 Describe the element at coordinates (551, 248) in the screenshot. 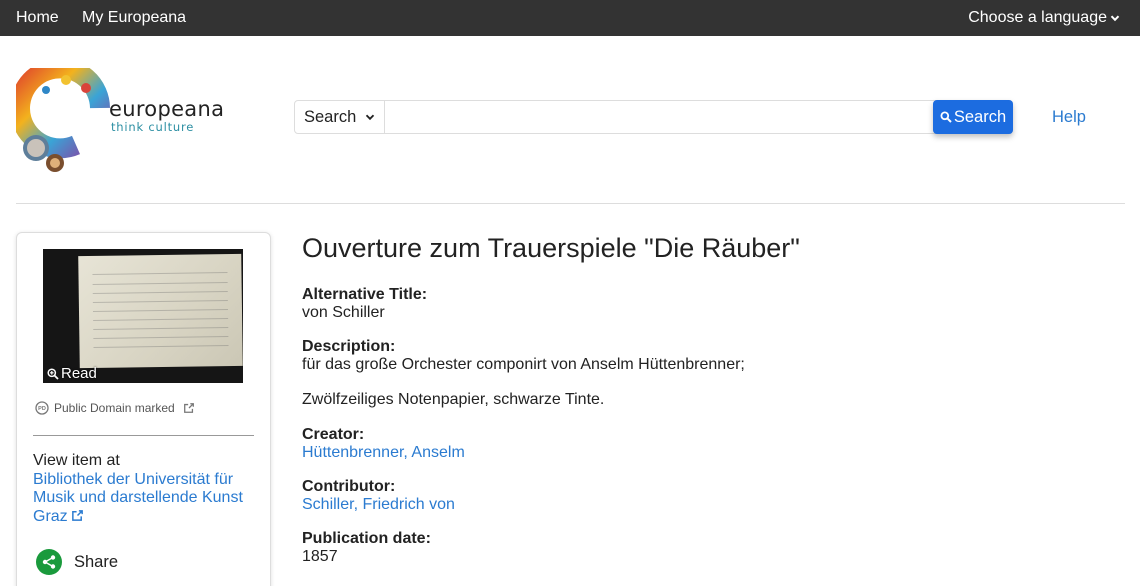

I see `item-title: Ouverture zum Trauerspiele "Die Räuber"` at that location.